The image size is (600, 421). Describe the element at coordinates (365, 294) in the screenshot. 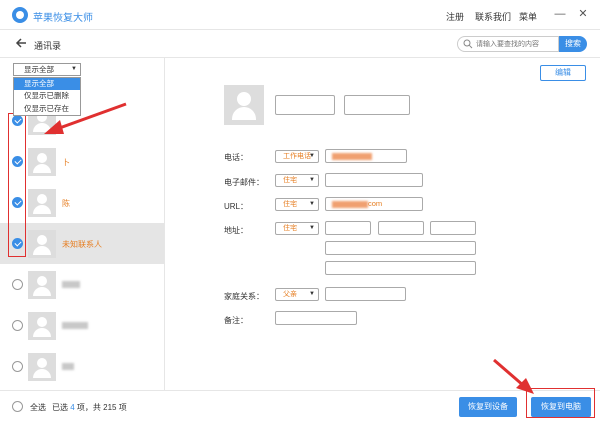

I see `family-field` at that location.